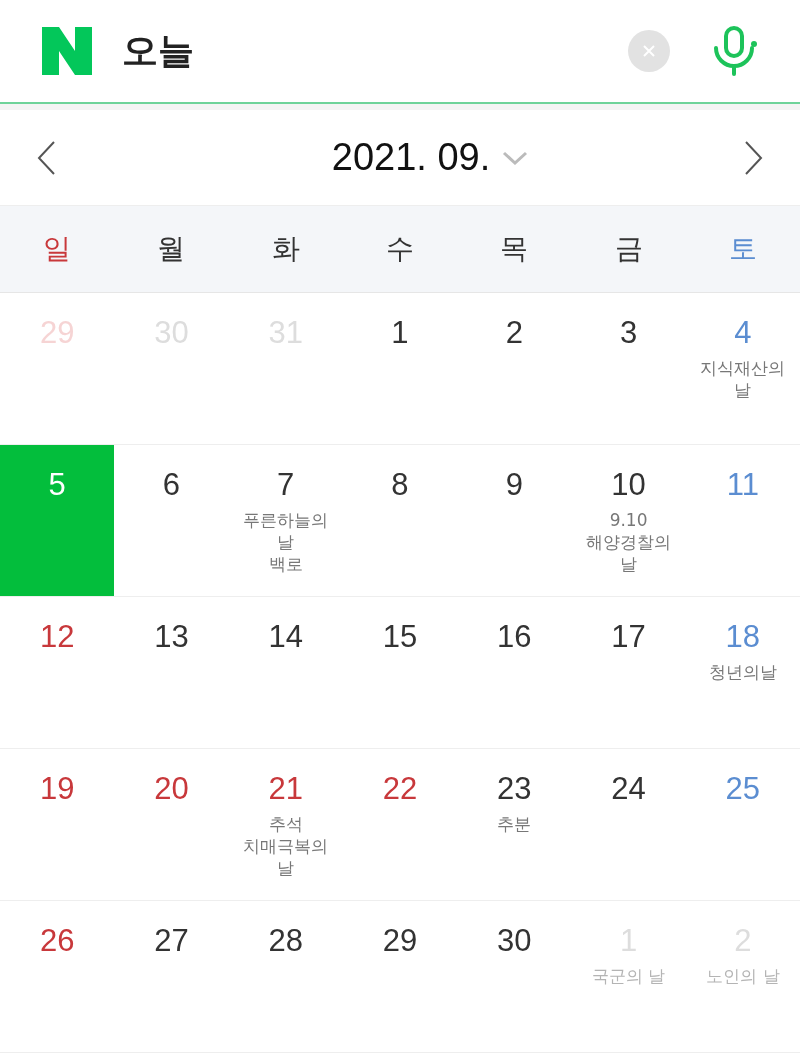 The image size is (800, 1055). What do you see at coordinates (411, 157) in the screenshot?
I see `month-title: 2021. 09.` at bounding box center [411, 157].